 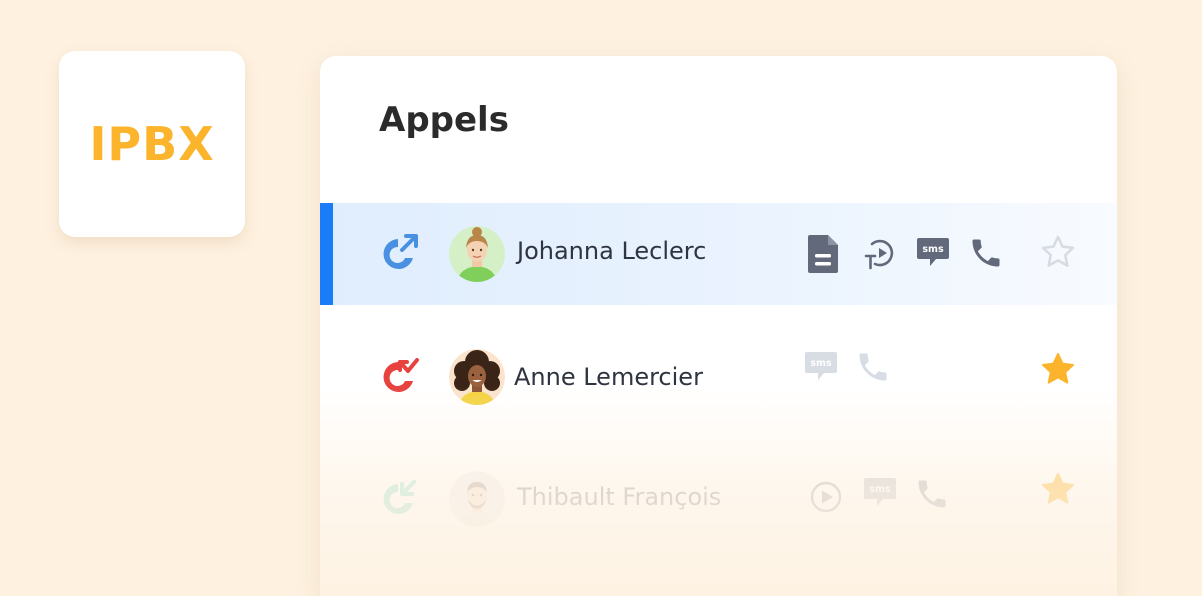 I want to click on ipbx-logo-card: IPBX, so click(x=152, y=144).